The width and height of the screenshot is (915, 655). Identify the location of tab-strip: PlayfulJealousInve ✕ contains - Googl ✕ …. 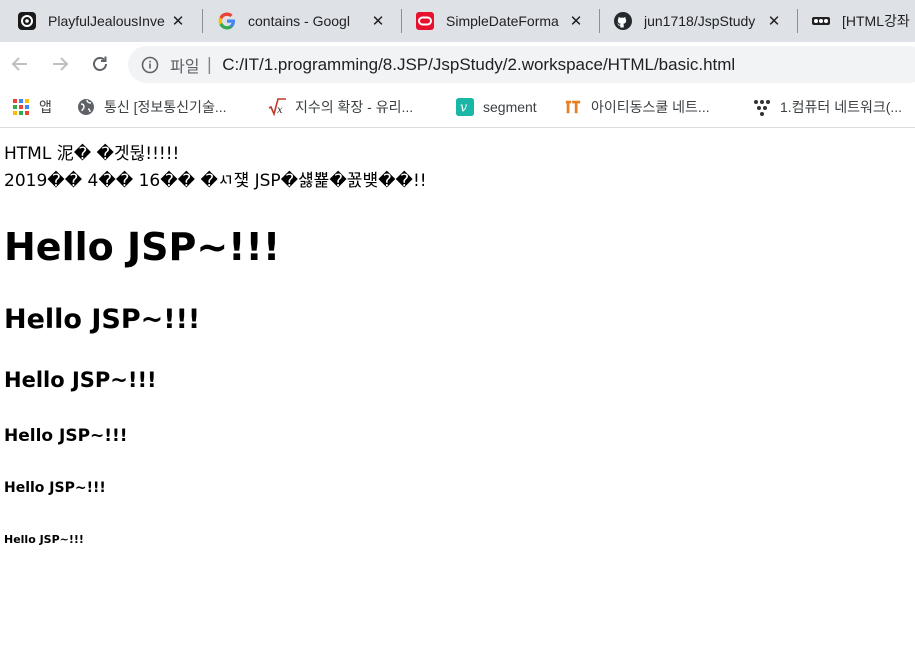
(457, 21).